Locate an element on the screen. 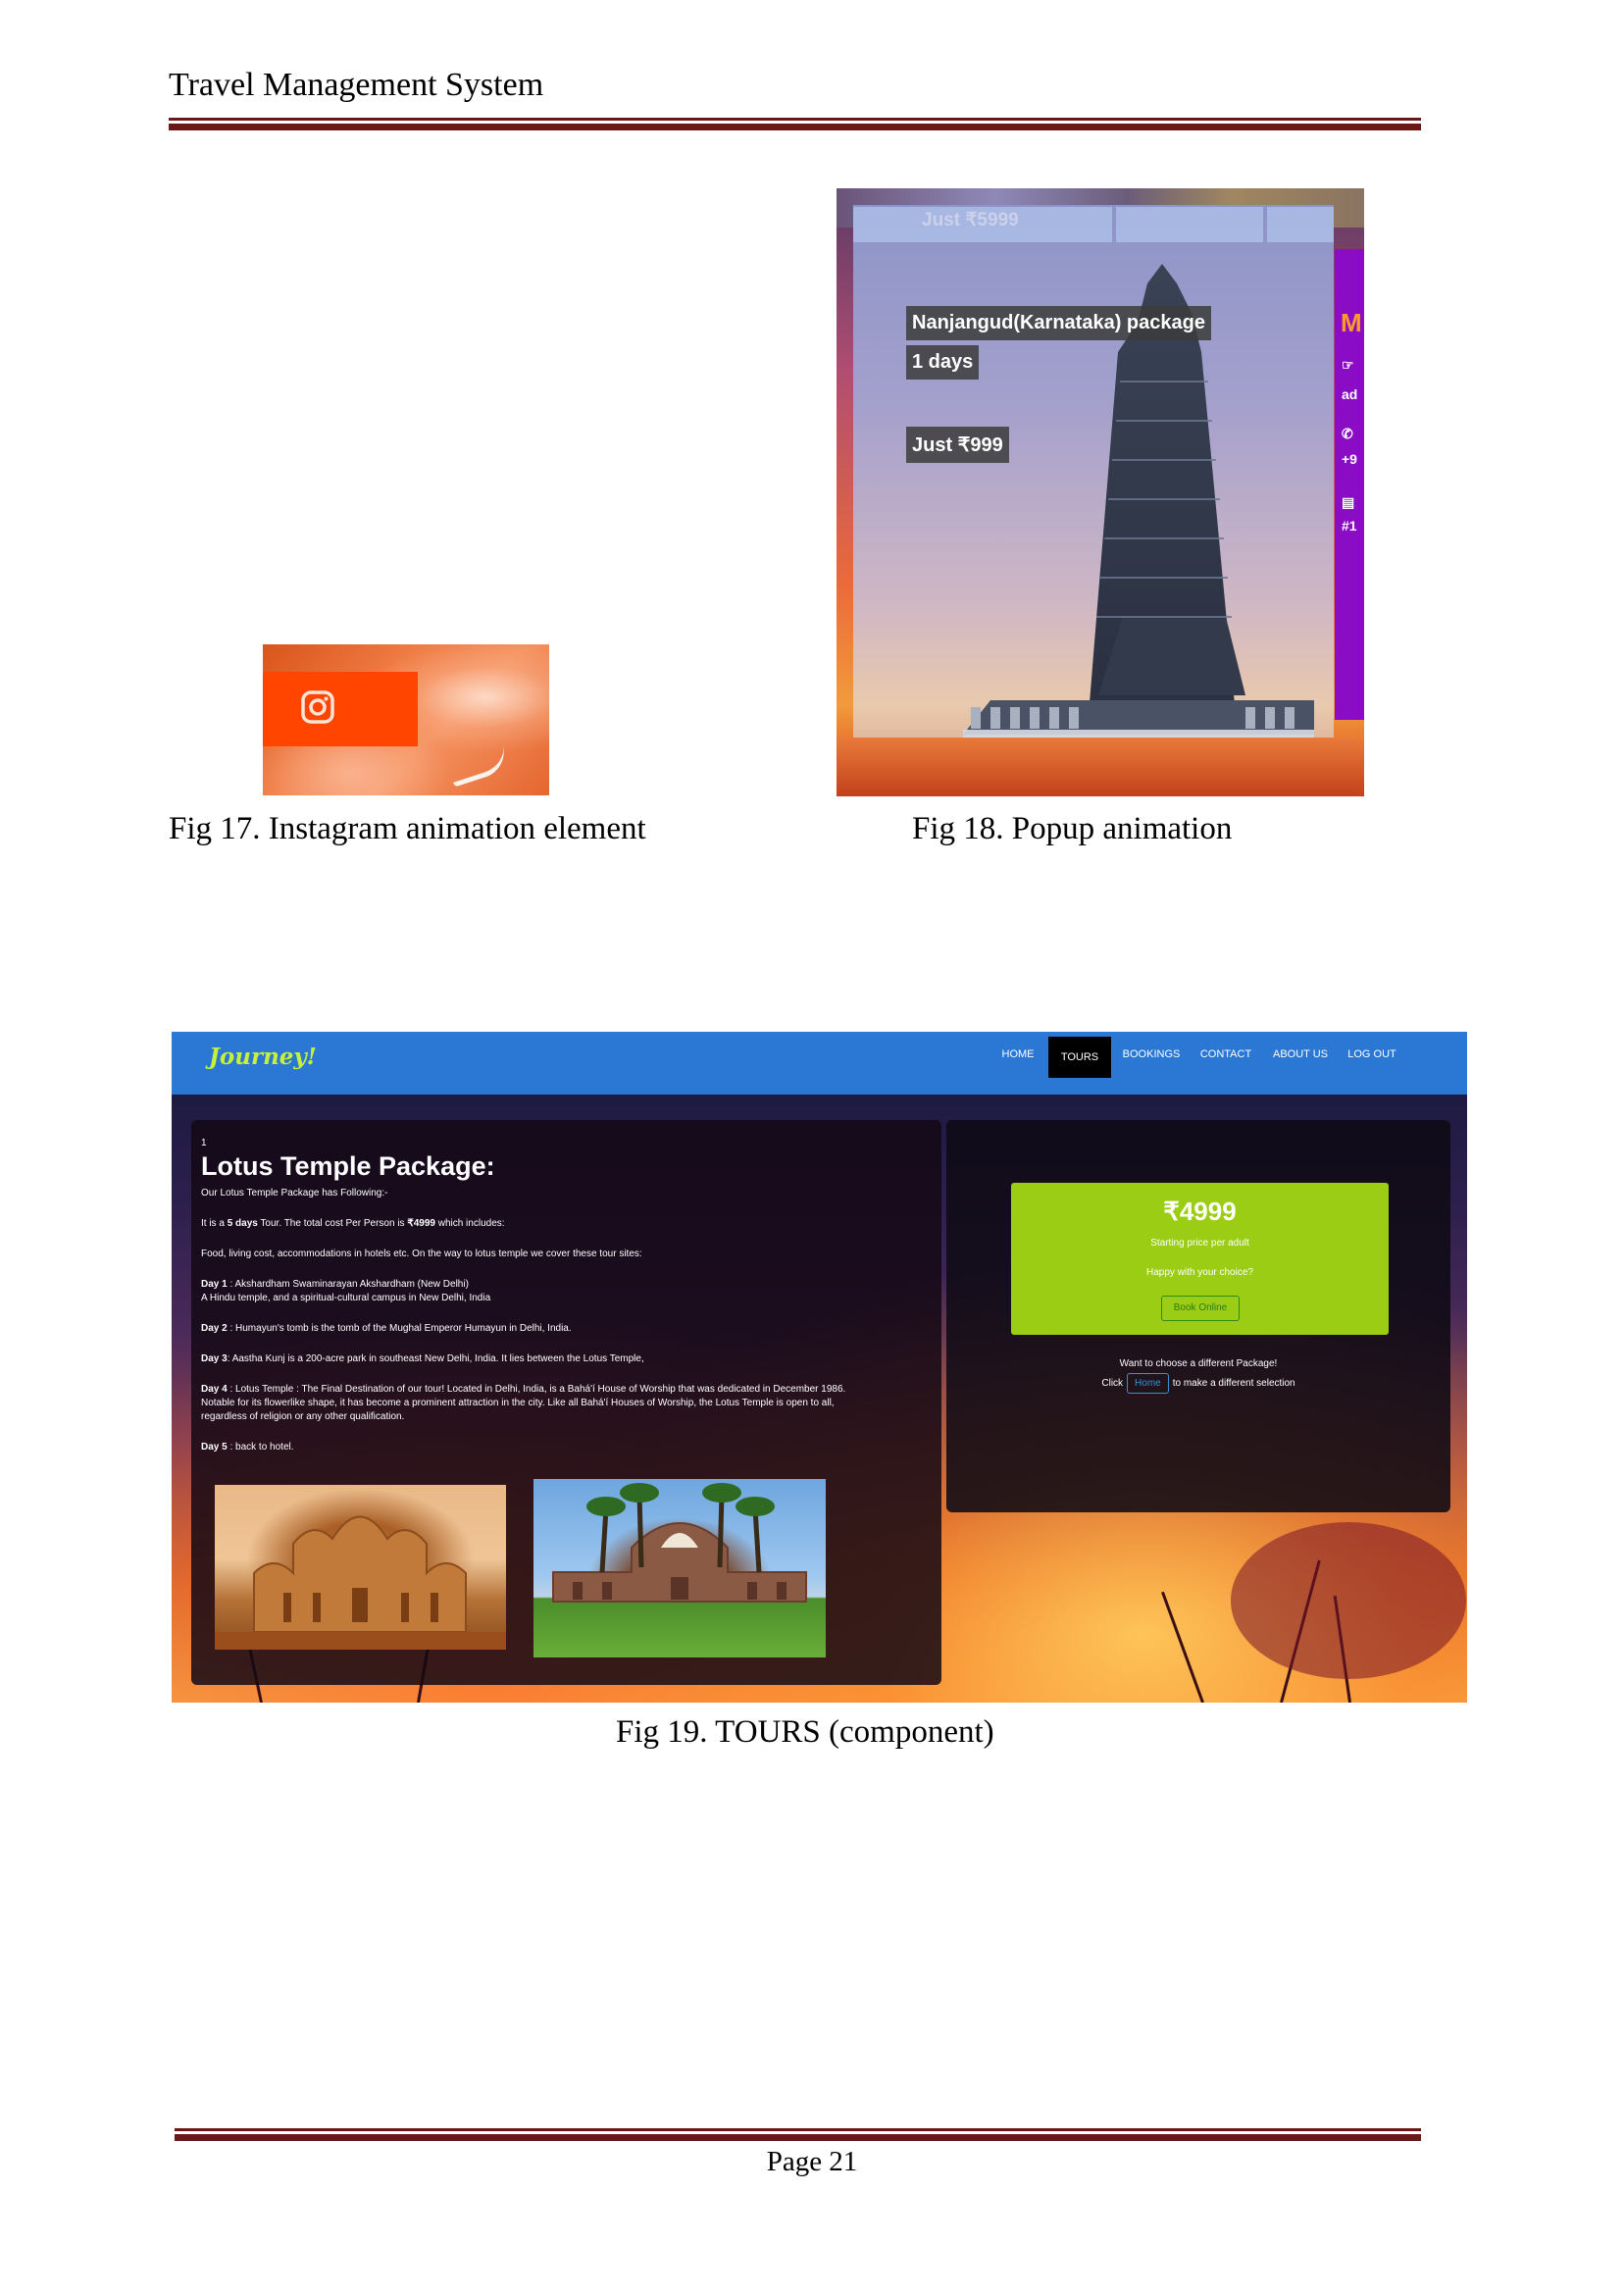 The height and width of the screenshot is (2294, 1624). click-label: Click is located at coordinates (1112, 1383).